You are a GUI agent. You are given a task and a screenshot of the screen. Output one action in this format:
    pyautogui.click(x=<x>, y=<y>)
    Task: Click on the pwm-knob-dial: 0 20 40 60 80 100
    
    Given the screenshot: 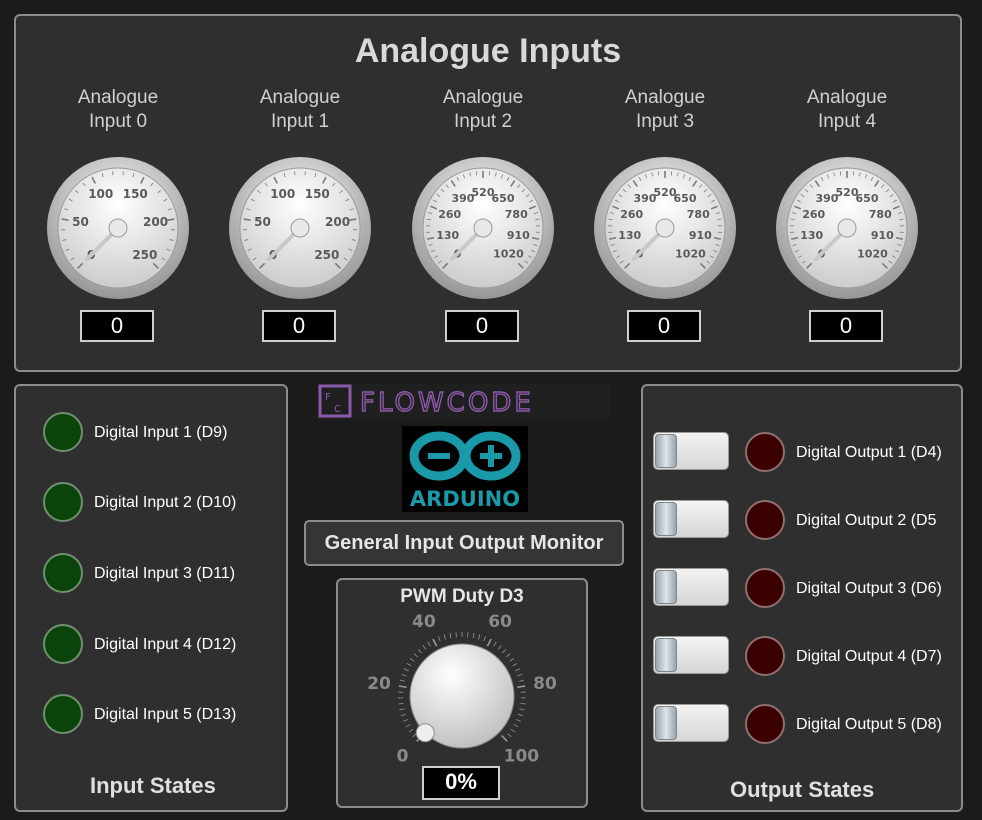 What is the action you would take?
    pyautogui.click(x=462, y=690)
    